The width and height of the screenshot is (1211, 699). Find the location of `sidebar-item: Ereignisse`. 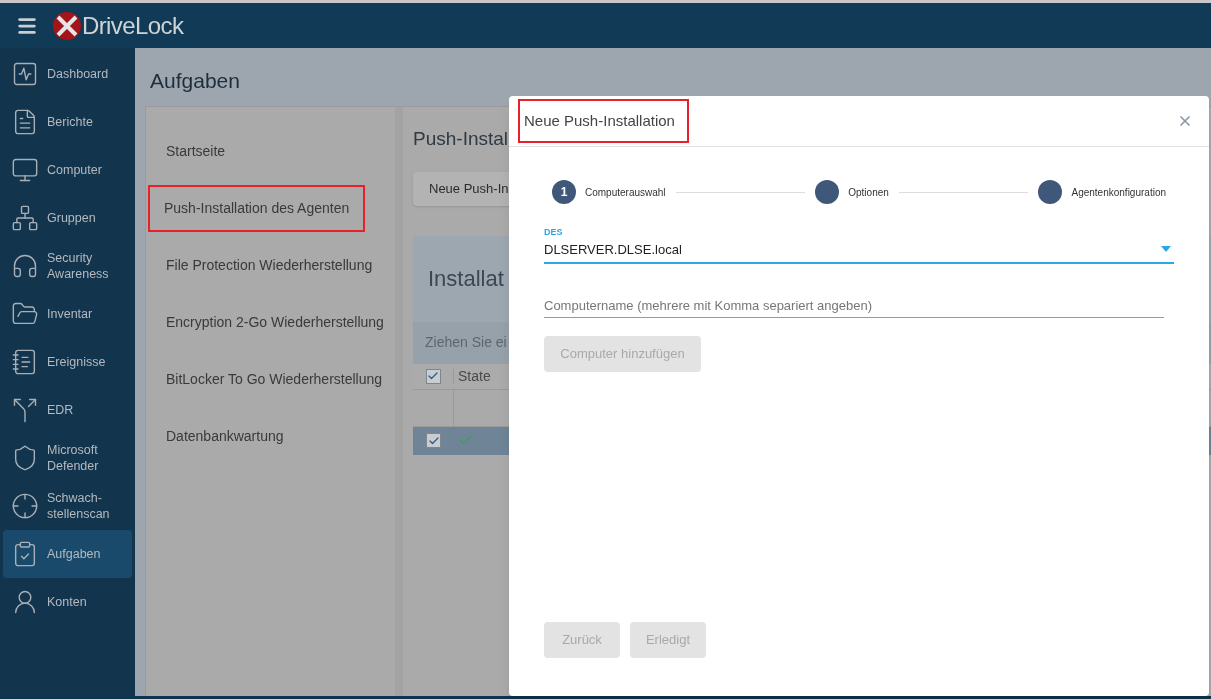

sidebar-item: Ereignisse is located at coordinates (67, 362).